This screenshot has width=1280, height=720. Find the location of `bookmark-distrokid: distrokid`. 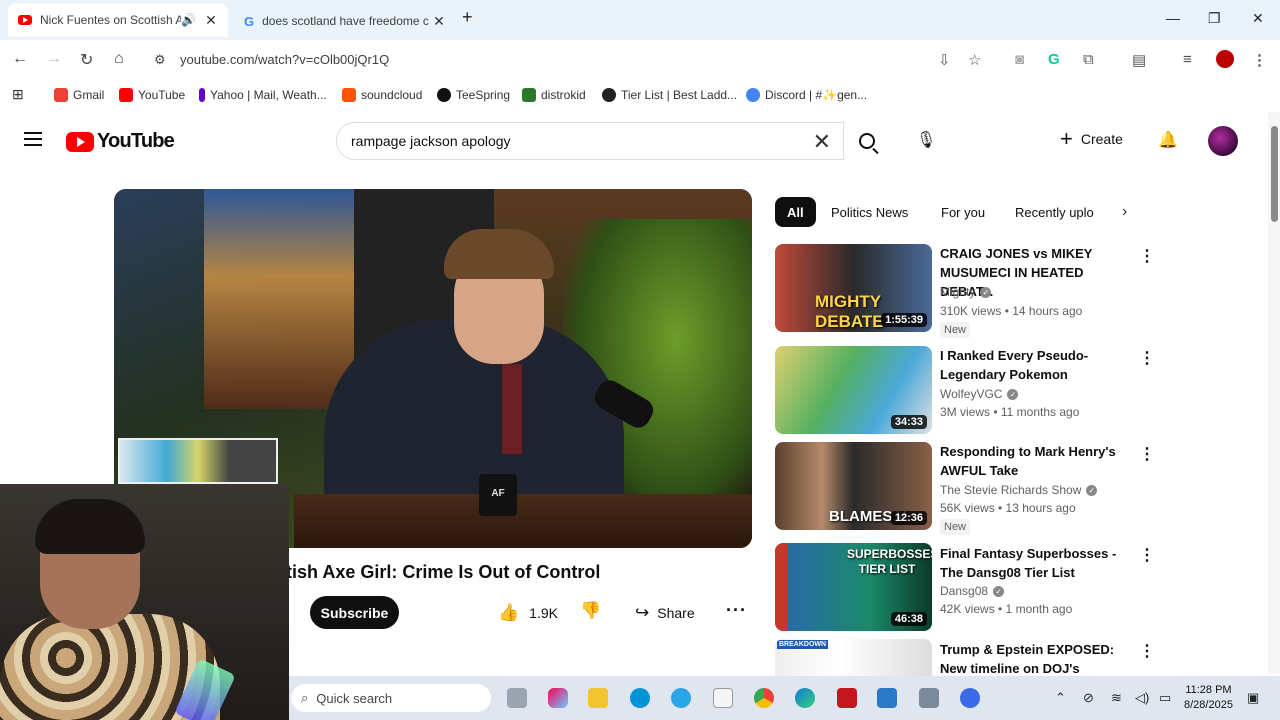

bookmark-distrokid: distrokid is located at coordinates (554, 95).